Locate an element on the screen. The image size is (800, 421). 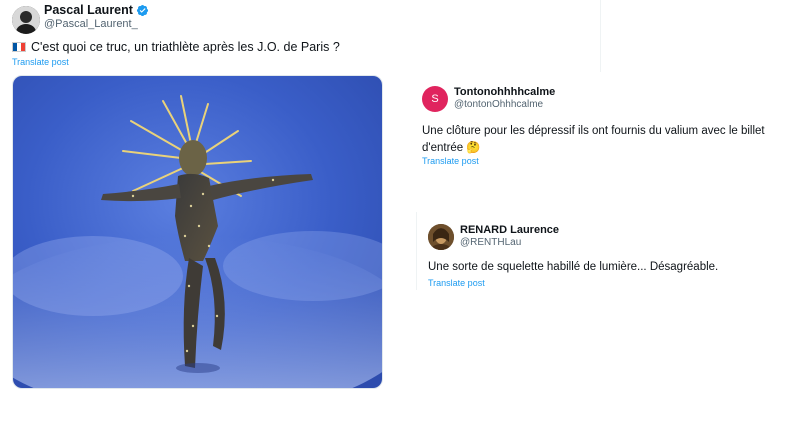
reply-2-author-handle: @RENTHLau is located at coordinates (490, 242).